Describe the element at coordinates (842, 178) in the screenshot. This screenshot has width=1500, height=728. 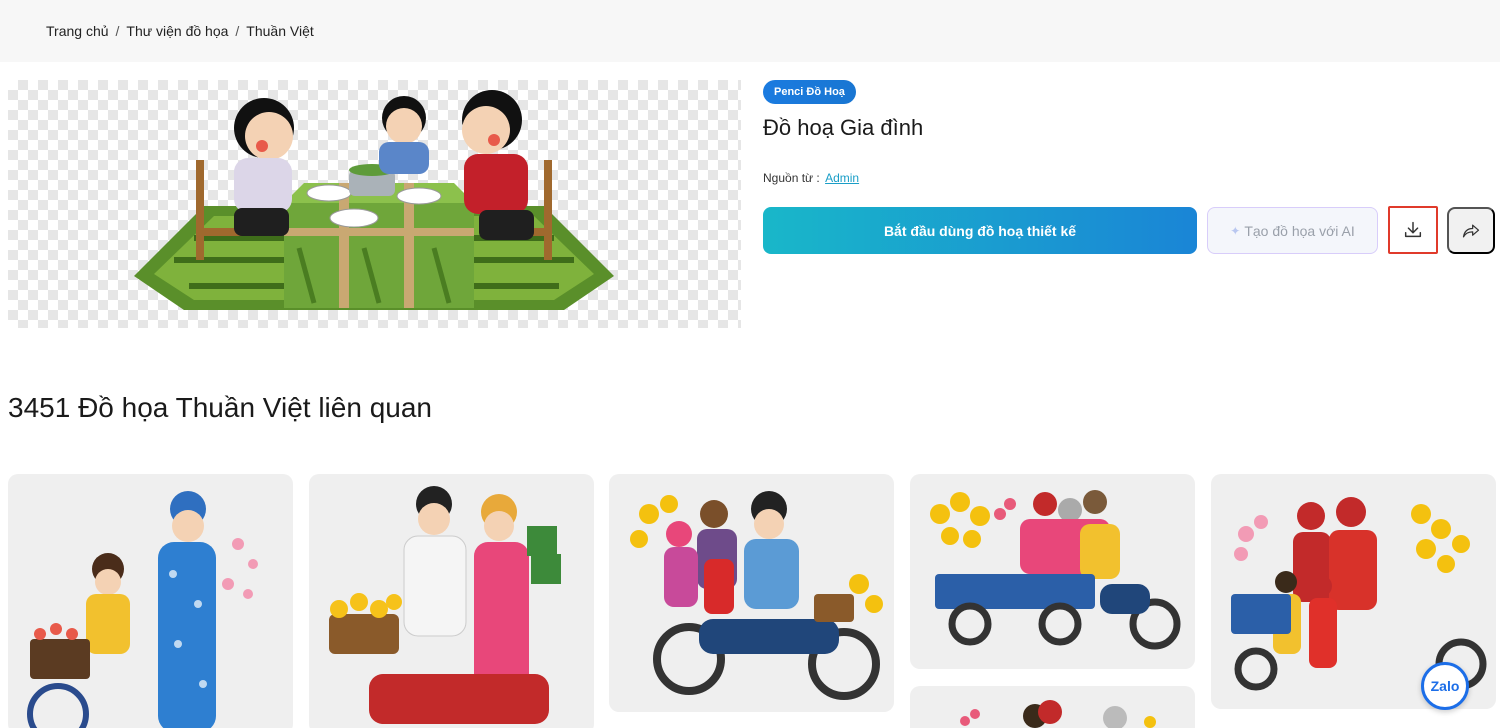
I see `source-author-link: Admin` at that location.